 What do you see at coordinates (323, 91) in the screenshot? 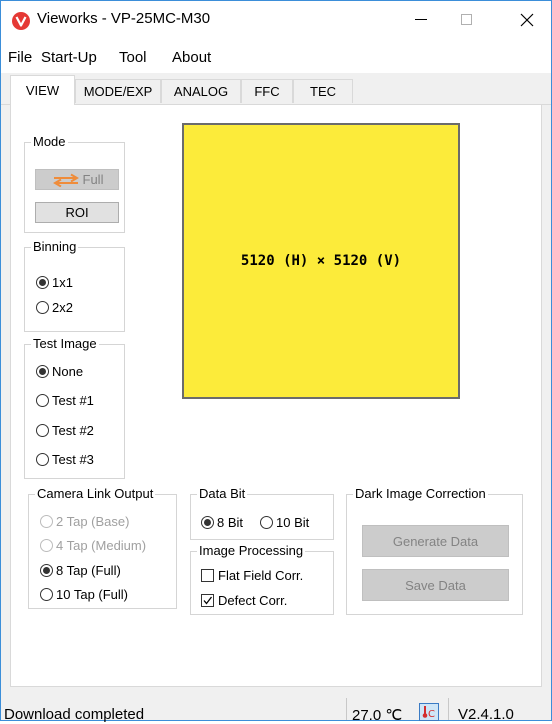
I see `tab-tec: TEC` at bounding box center [323, 91].